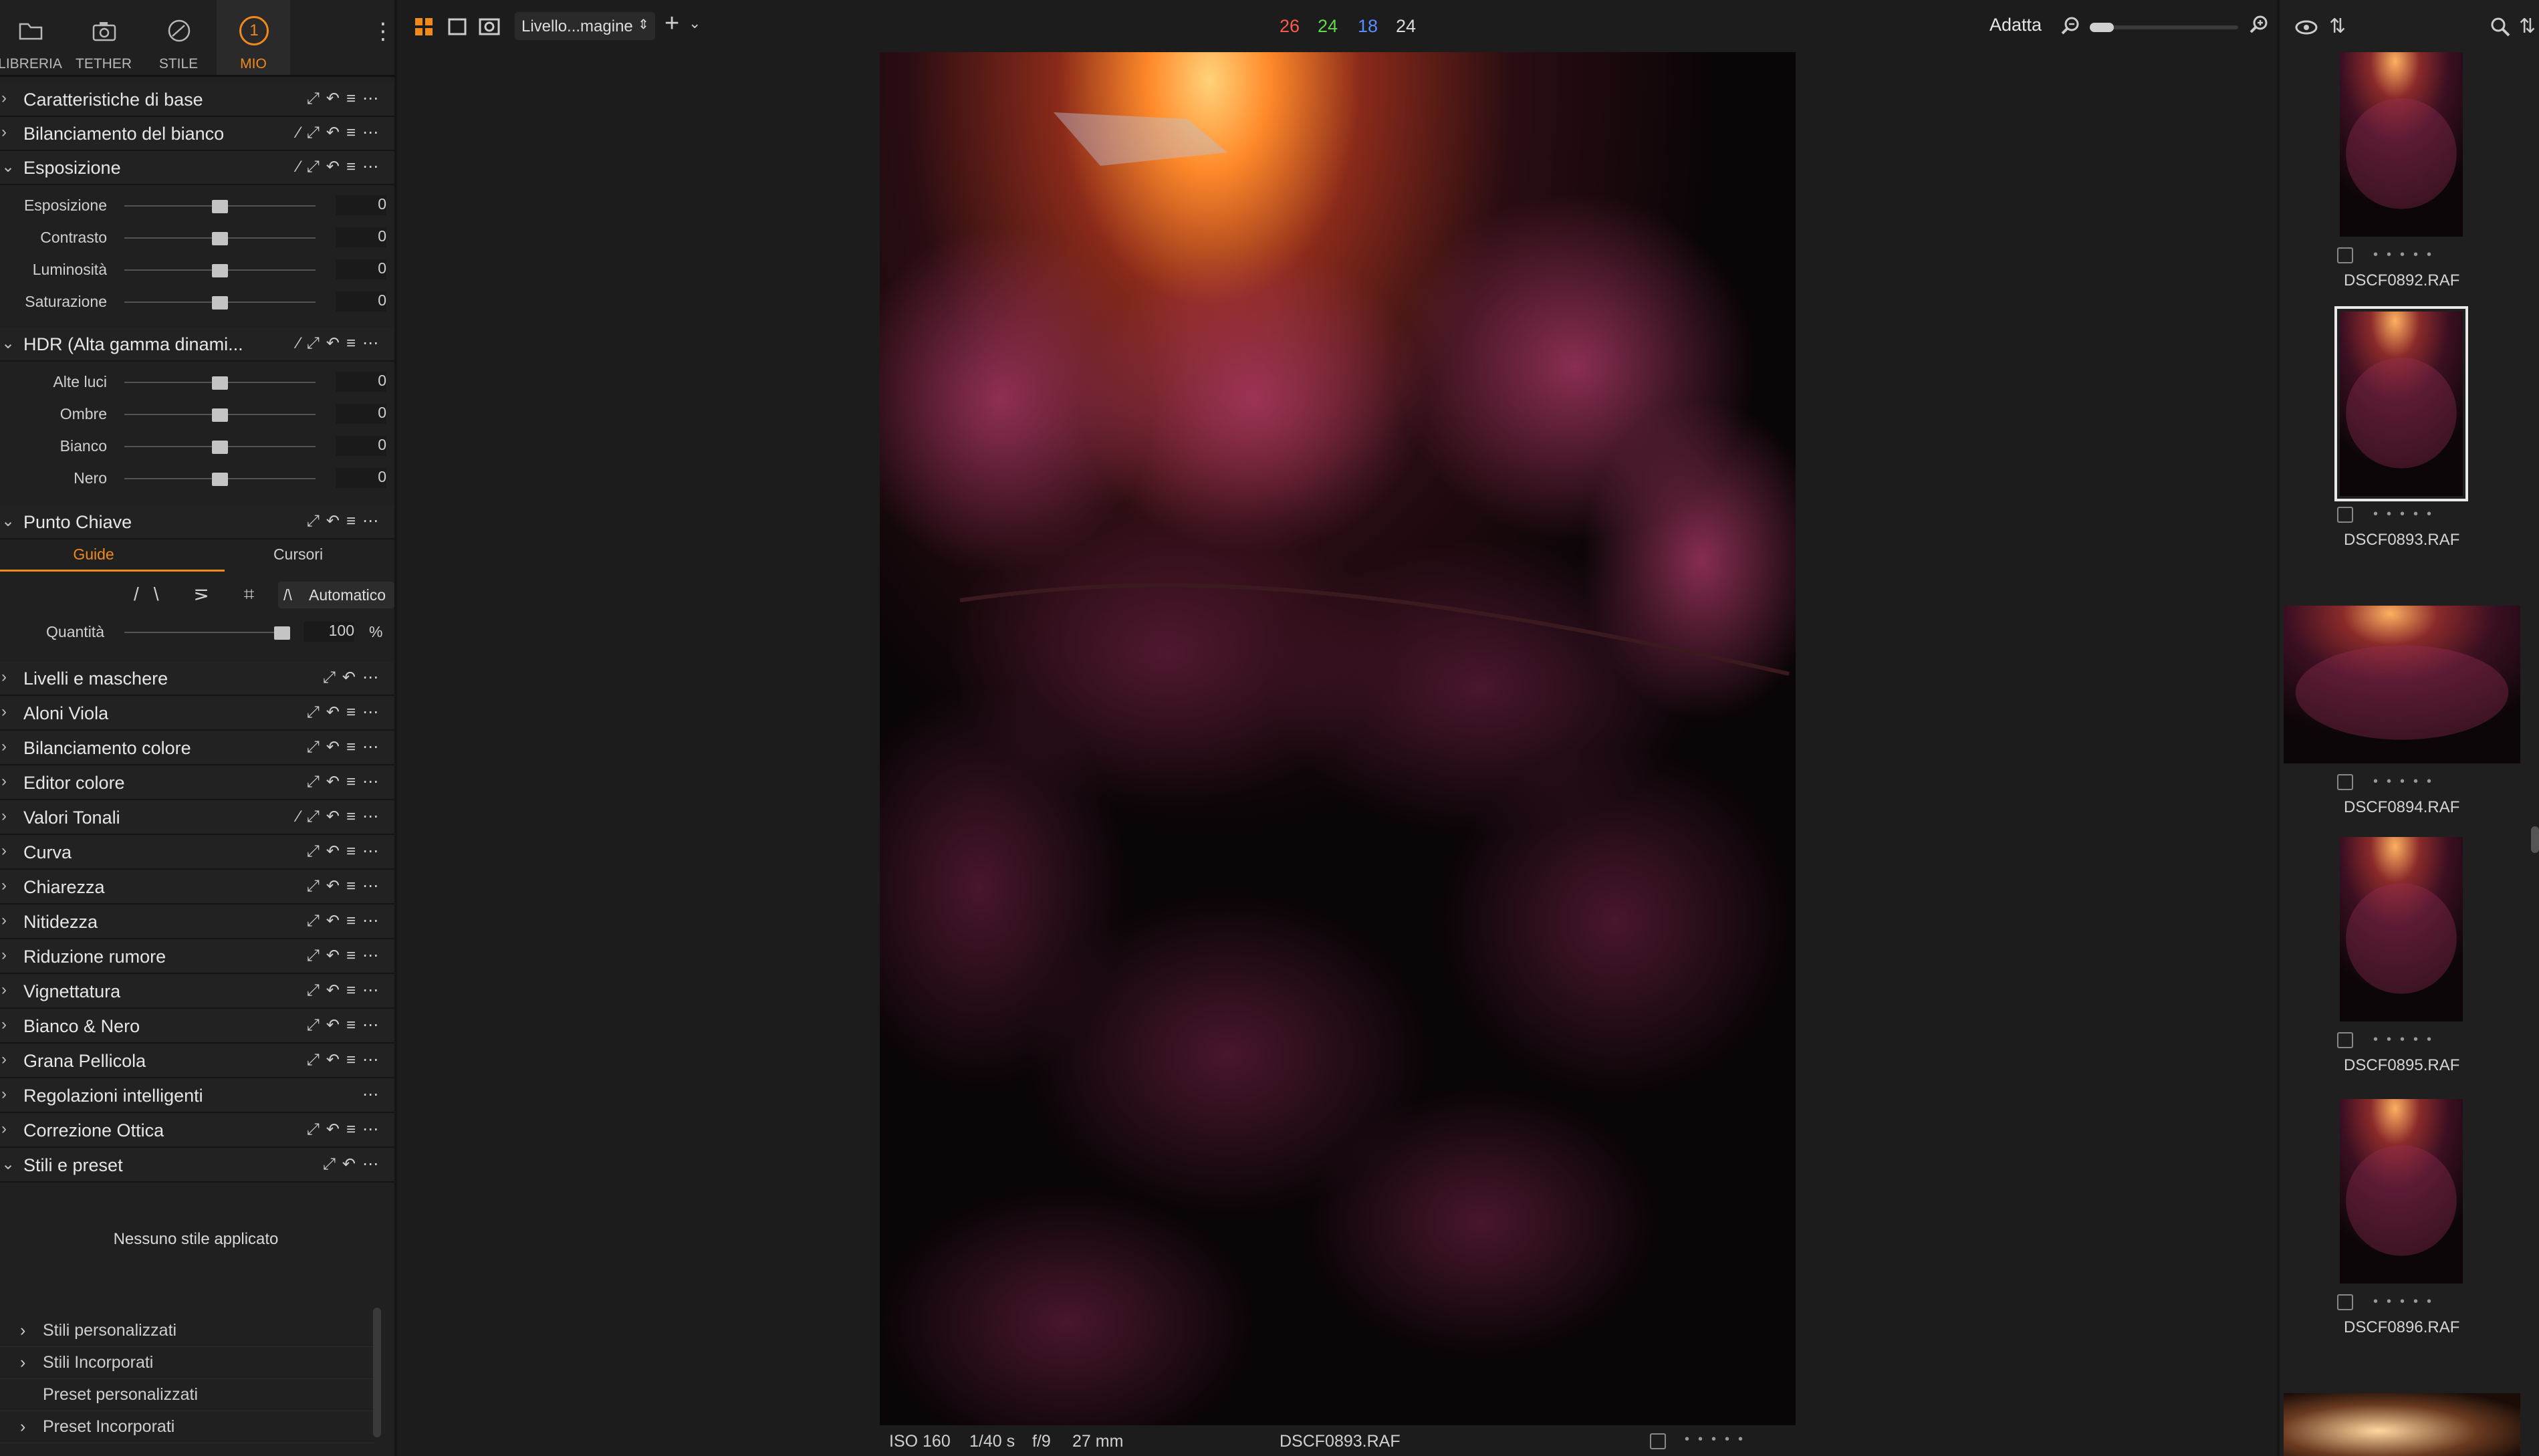 This screenshot has width=2539, height=1456. I want to click on style-tree-item: Preset personalizzati, so click(187, 1395).